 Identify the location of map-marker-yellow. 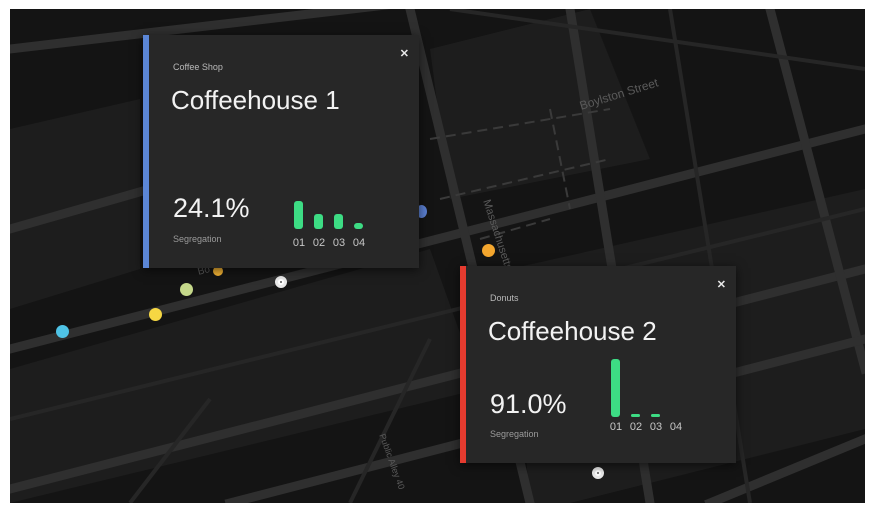
(155, 314).